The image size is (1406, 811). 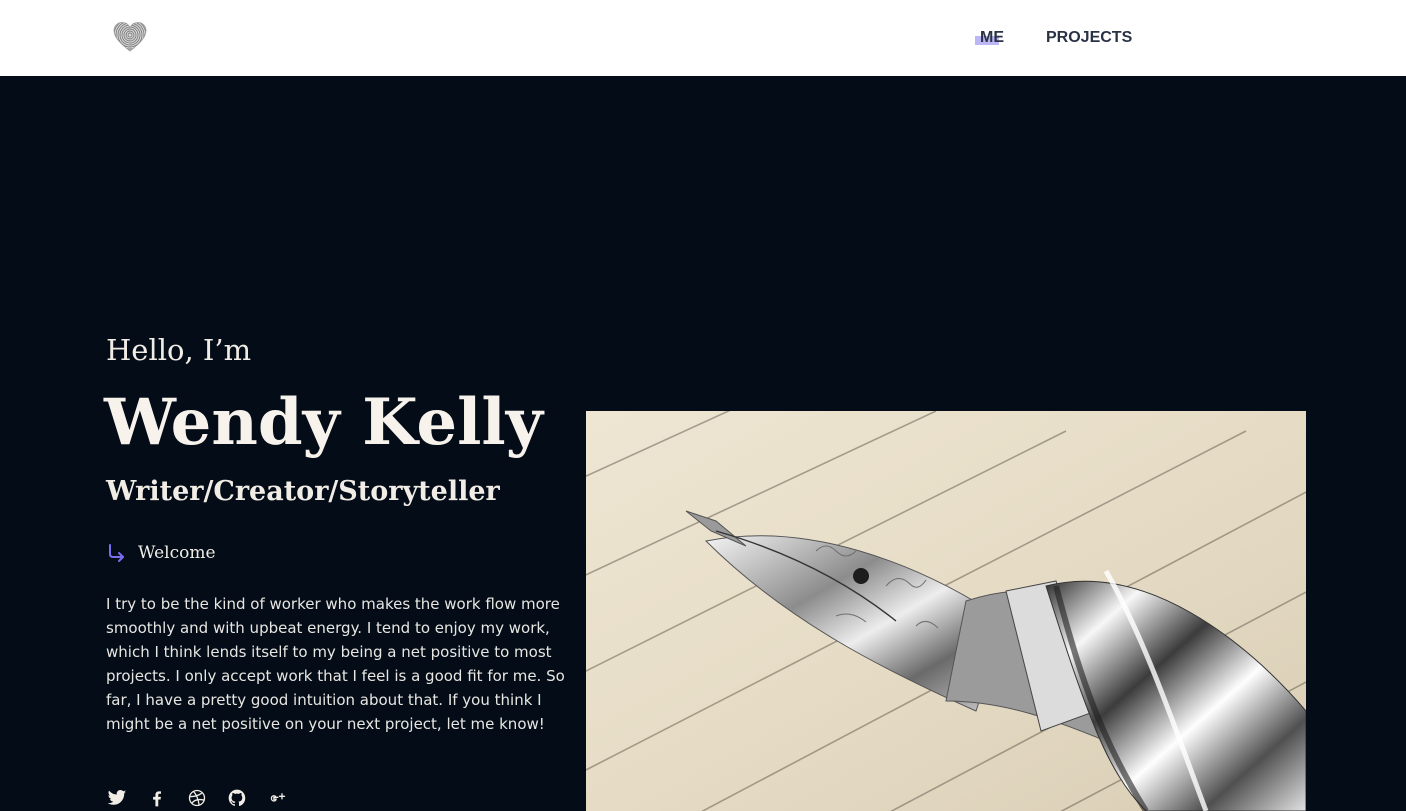 I want to click on welcome-link-label: Welcome, so click(x=177, y=553).